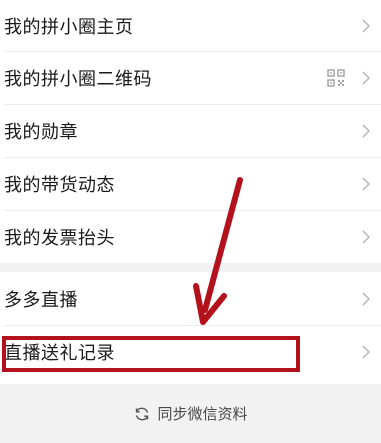 This screenshot has height=443, width=381. What do you see at coordinates (142, 414) in the screenshot?
I see `refresh-icon` at bounding box center [142, 414].